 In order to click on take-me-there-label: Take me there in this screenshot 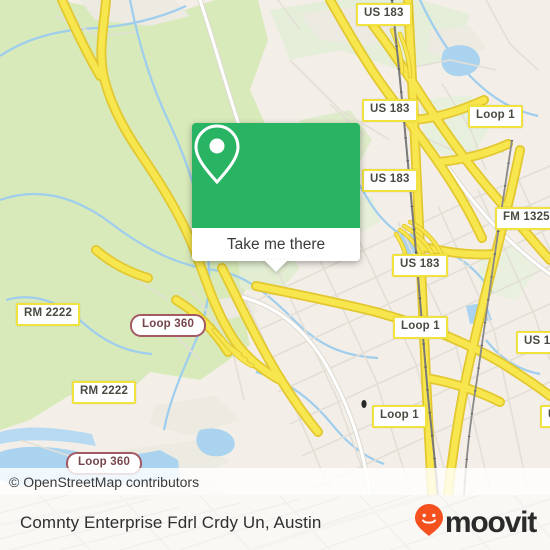, I will do `click(276, 244)`.